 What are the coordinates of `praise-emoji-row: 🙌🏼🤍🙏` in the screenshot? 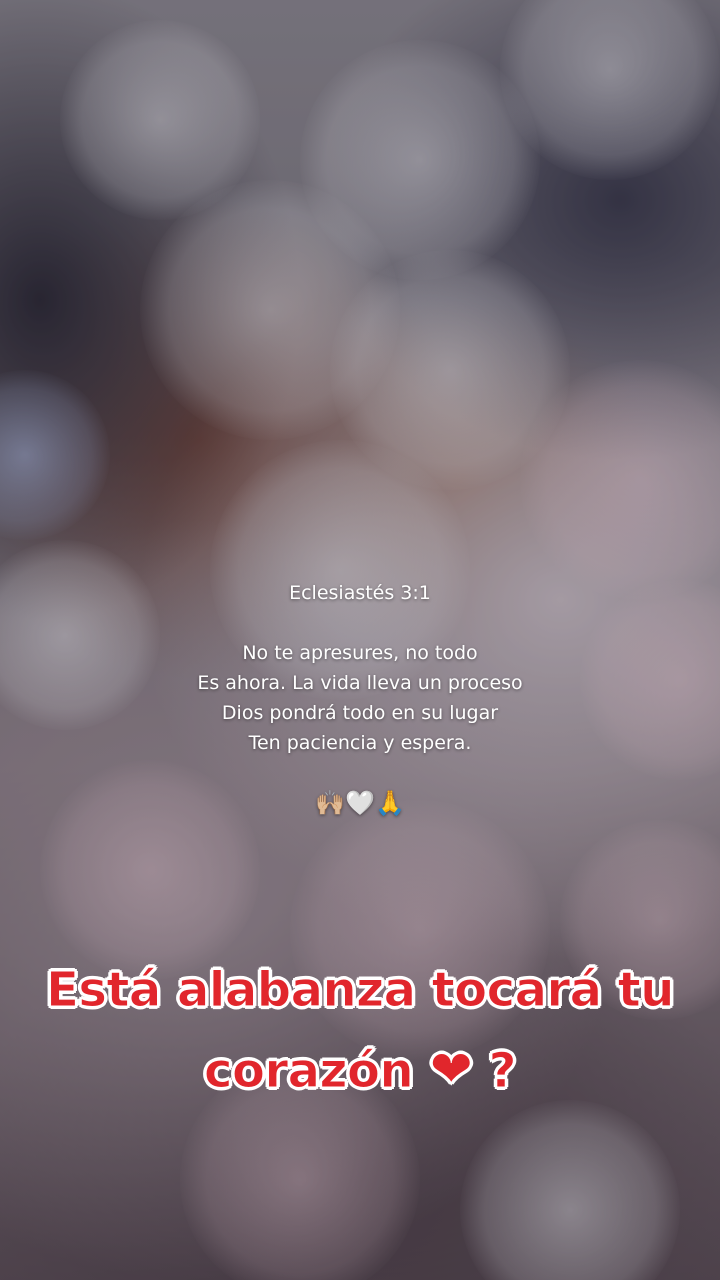 It's located at (360, 803).